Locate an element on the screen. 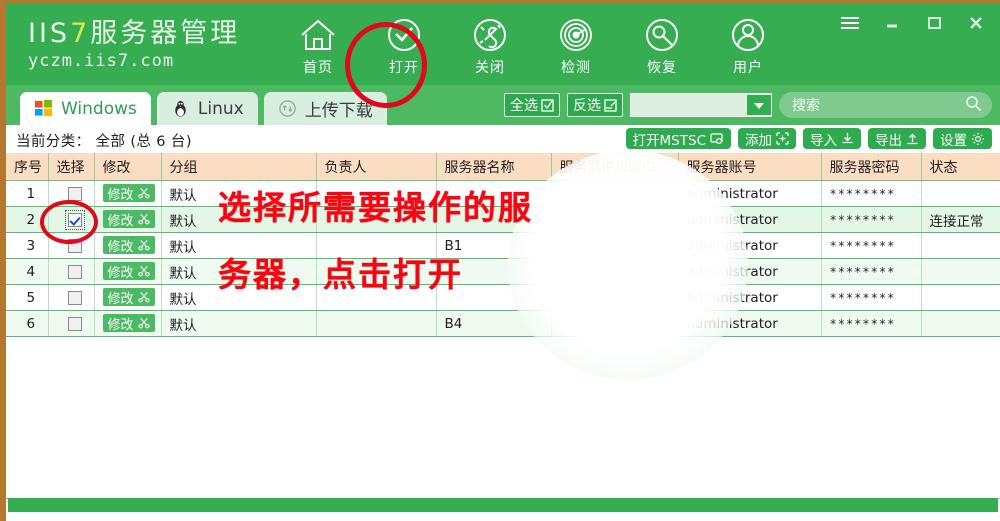 The width and height of the screenshot is (1000, 521). col-group: 分组 is located at coordinates (239, 167).